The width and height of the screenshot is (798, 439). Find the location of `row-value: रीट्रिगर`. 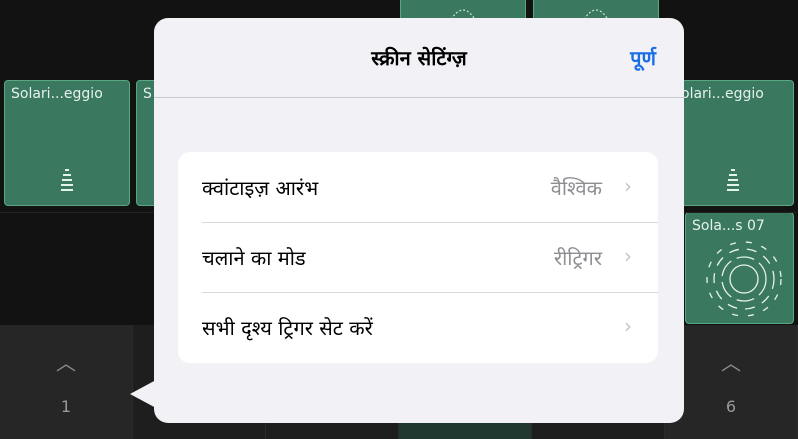

row-value: रीट्रिगर is located at coordinates (577, 258).